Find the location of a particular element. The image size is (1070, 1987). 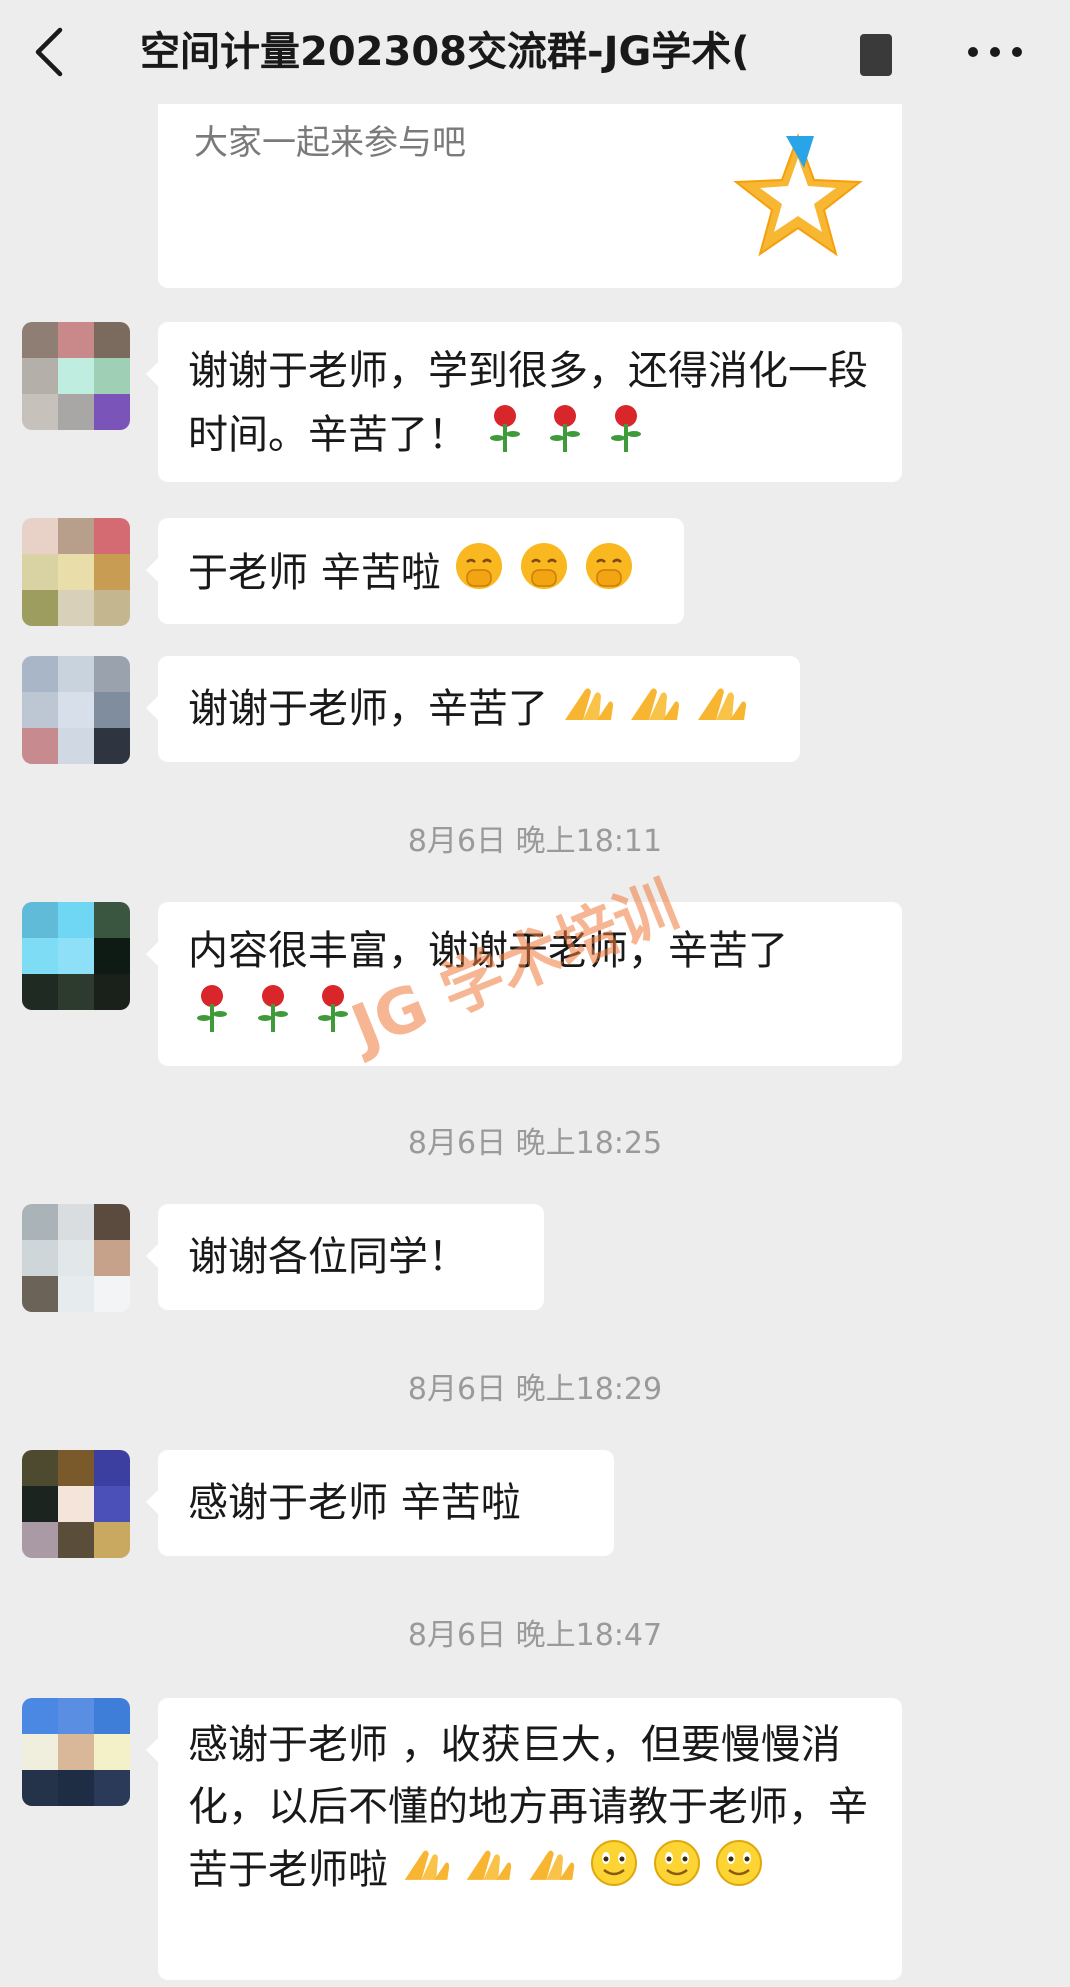

message-text: 谢谢于老师，辛苦了 is located at coordinates (368, 709).